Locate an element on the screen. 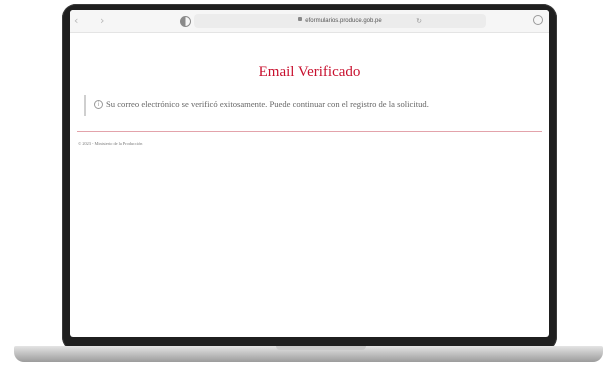 Image resolution: width=615 pixels, height=367 pixels. address-text-wrap: eformularios.produce.gob.pe is located at coordinates (340, 21).